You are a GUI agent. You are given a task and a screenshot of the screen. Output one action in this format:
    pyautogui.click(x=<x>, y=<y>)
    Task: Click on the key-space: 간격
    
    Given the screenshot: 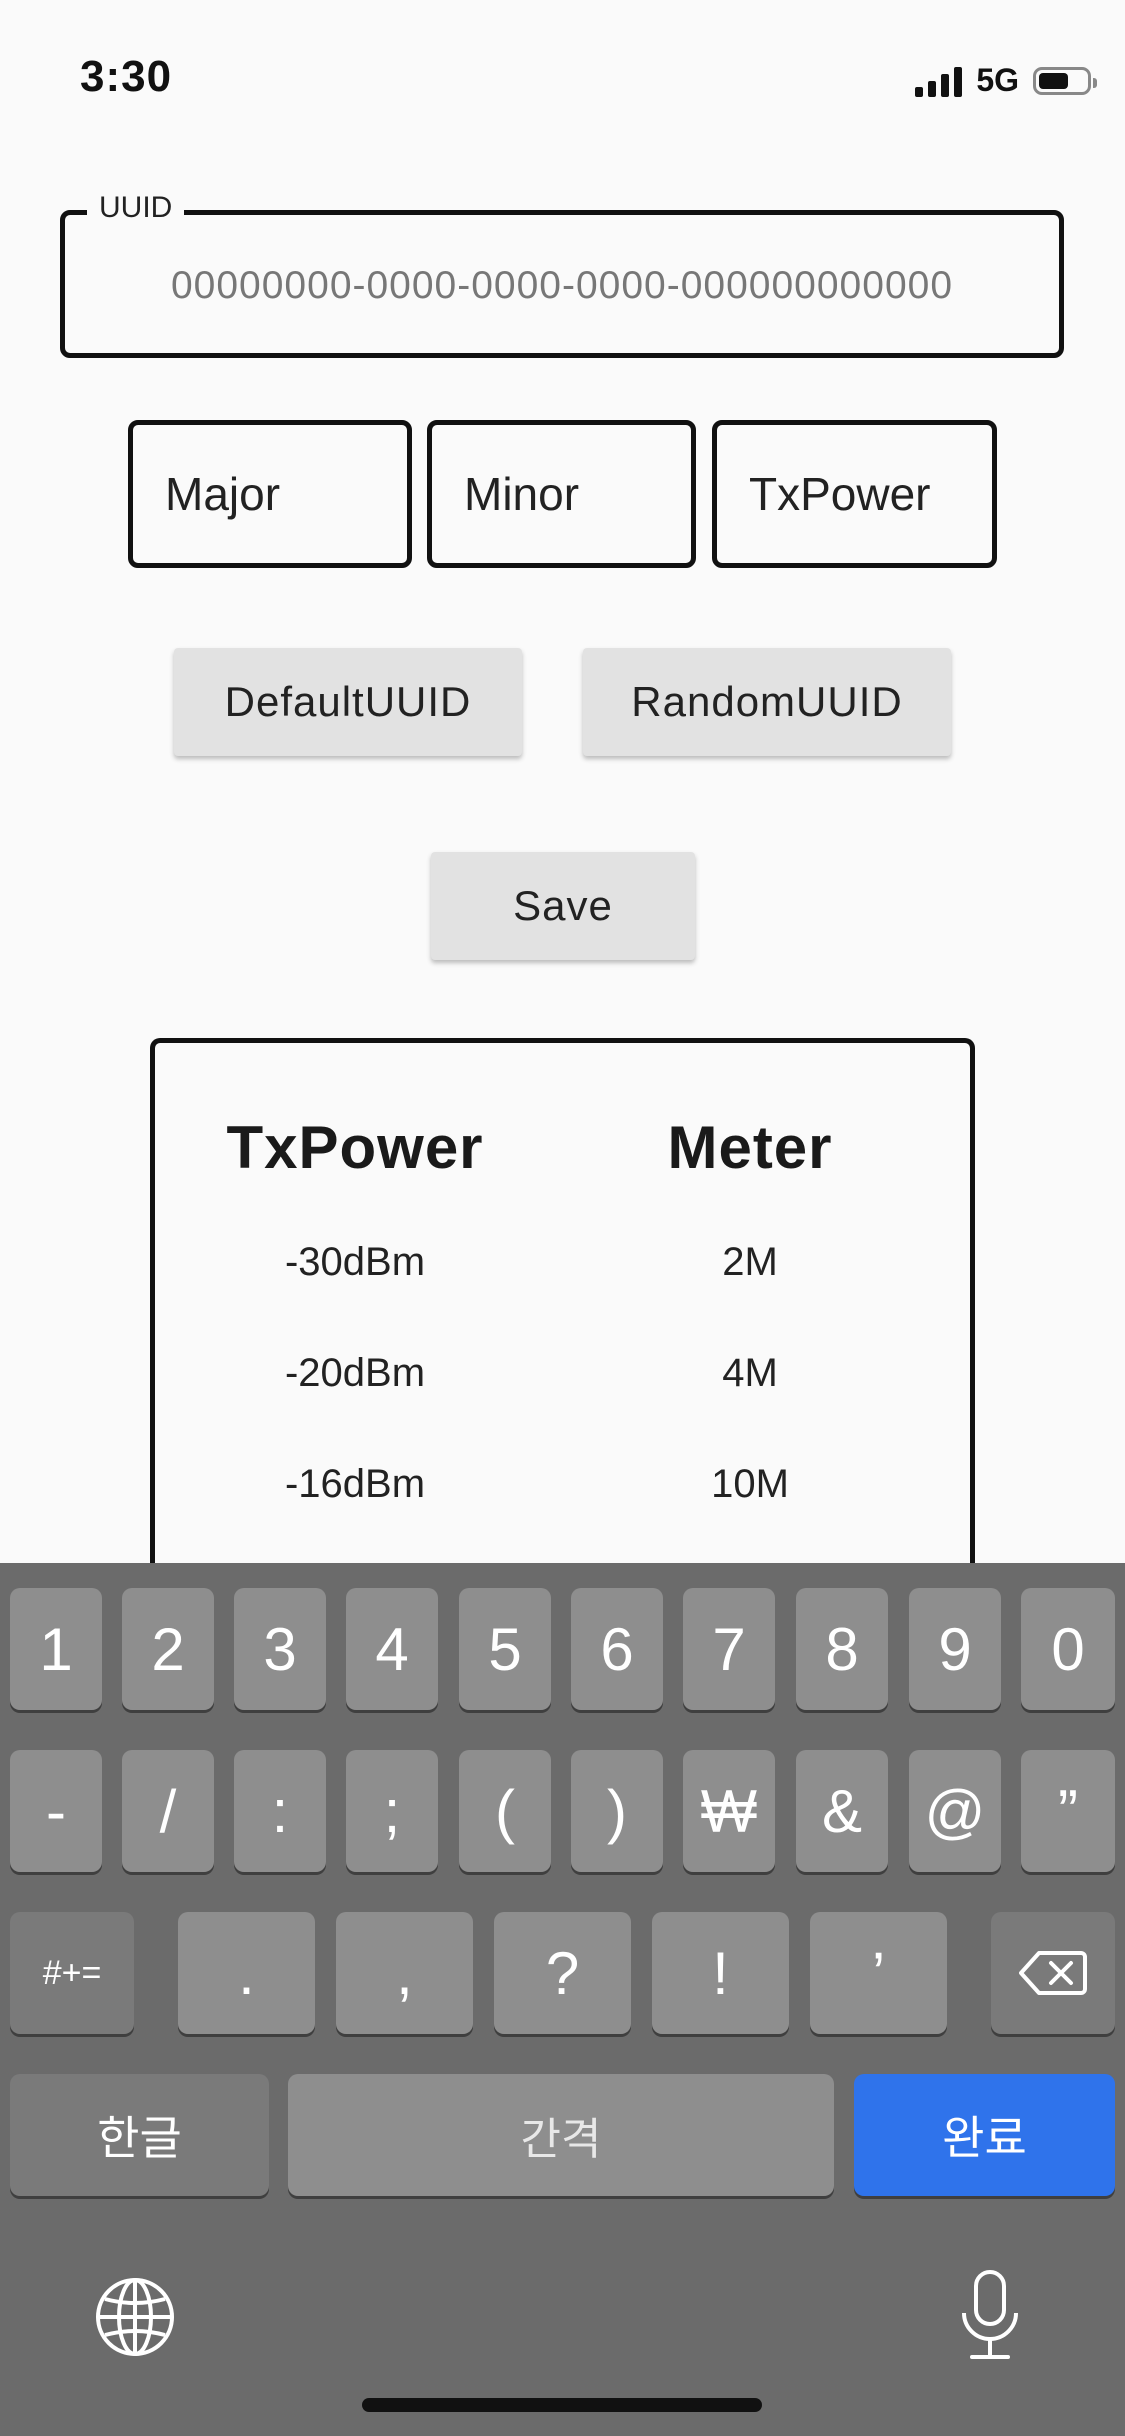 What is the action you would take?
    pyautogui.click(x=561, y=2135)
    